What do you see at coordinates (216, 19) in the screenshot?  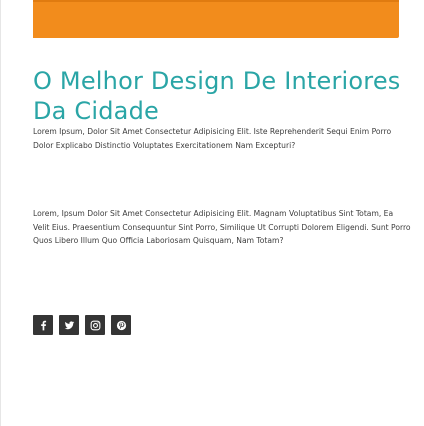 I see `orange-banner` at bounding box center [216, 19].